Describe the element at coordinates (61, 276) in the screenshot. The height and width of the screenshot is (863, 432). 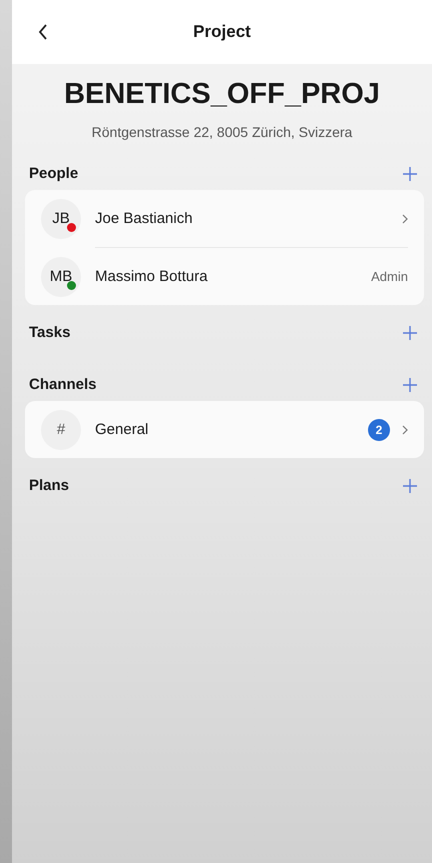
I see `initials: MB` at that location.